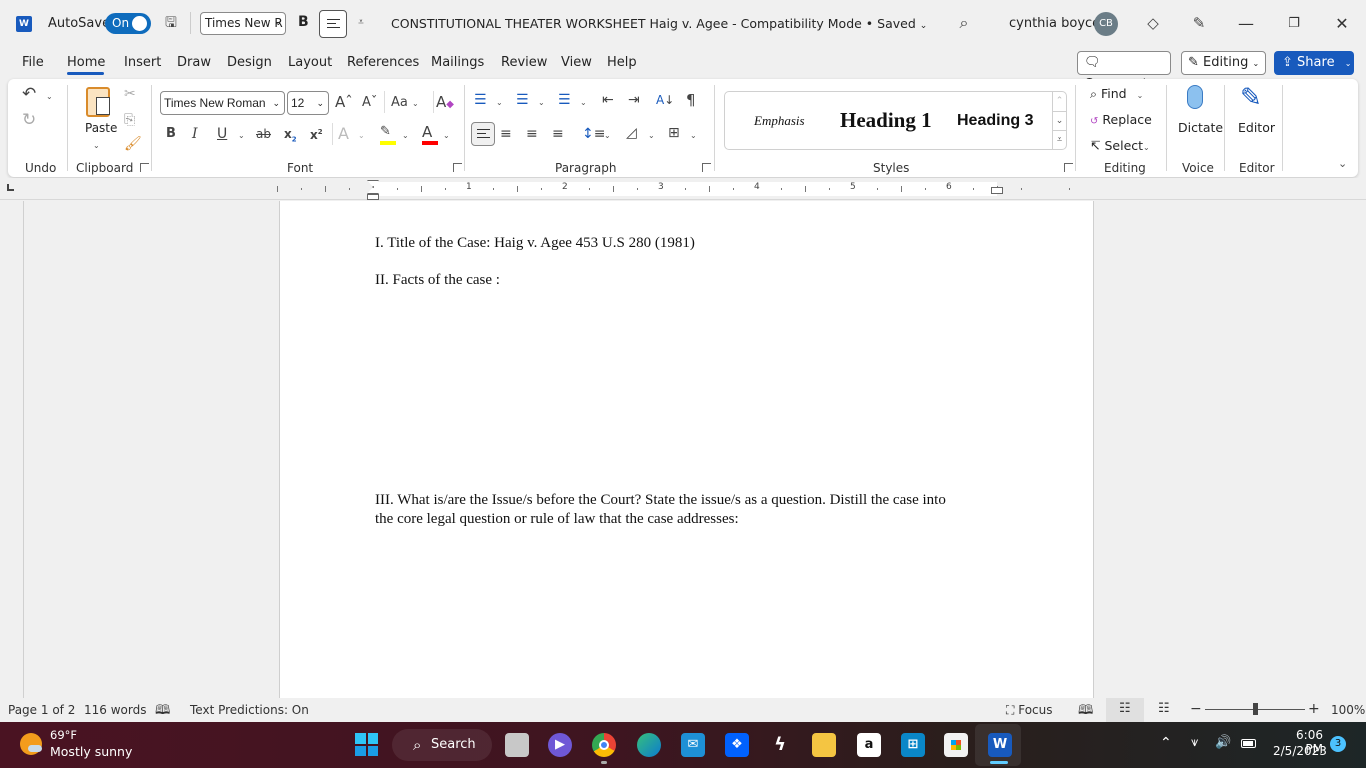  Describe the element at coordinates (344, 102) in the screenshot. I see `grow-font-icon: Aˆ` at that location.